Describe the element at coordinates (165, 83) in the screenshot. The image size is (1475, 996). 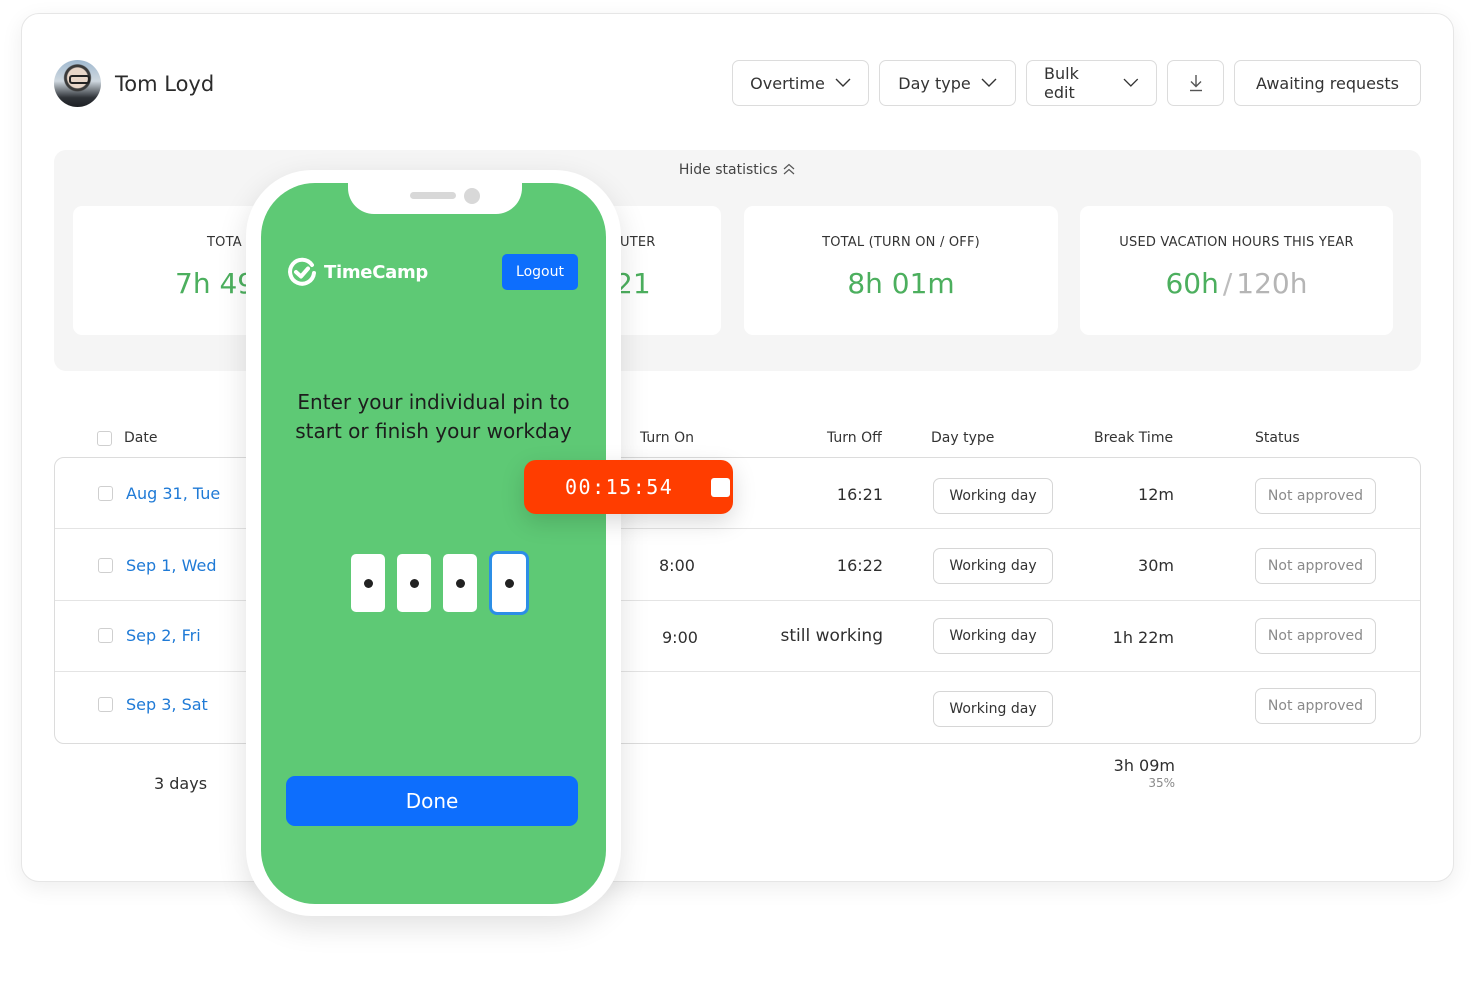
I see `user-name: Tom Loyd` at that location.